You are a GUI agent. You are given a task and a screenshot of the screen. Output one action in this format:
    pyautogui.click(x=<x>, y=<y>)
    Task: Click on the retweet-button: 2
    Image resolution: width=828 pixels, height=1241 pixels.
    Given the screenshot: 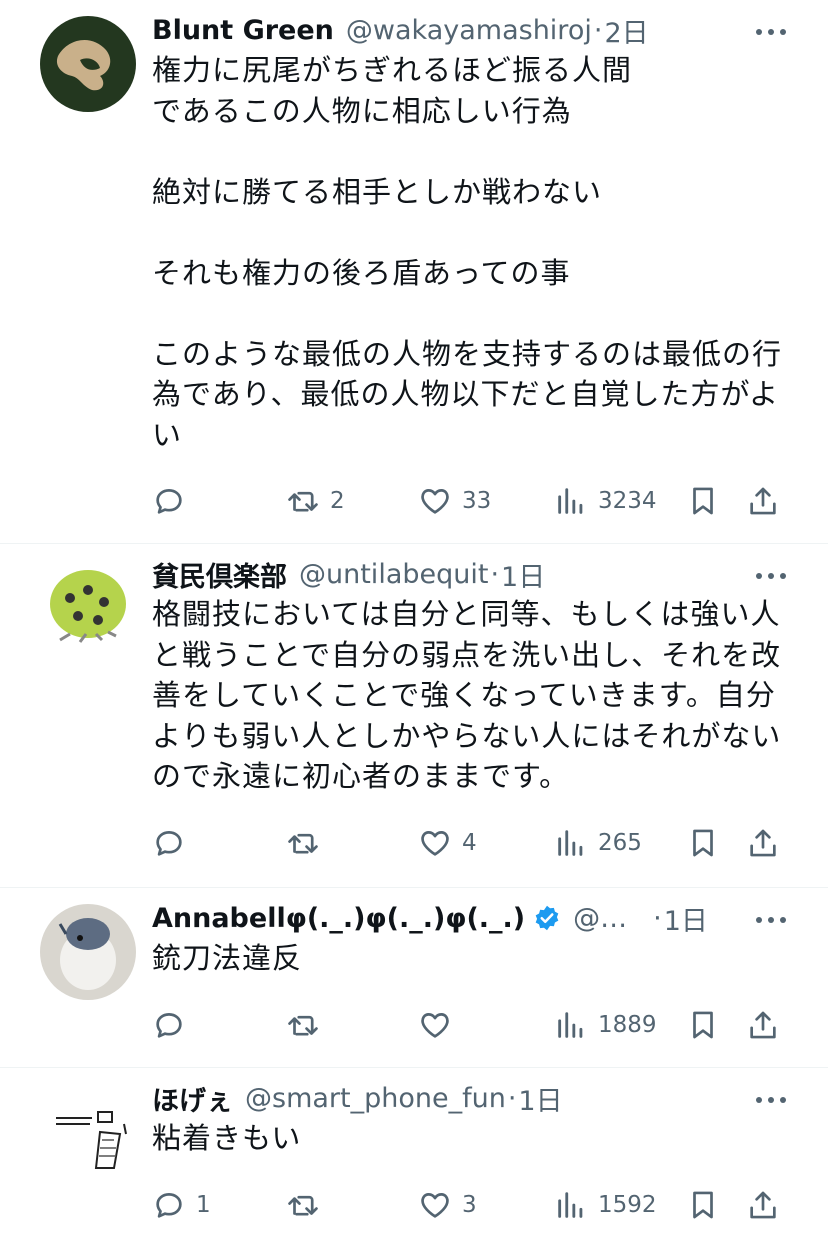 What is the action you would take?
    pyautogui.click(x=315, y=501)
    